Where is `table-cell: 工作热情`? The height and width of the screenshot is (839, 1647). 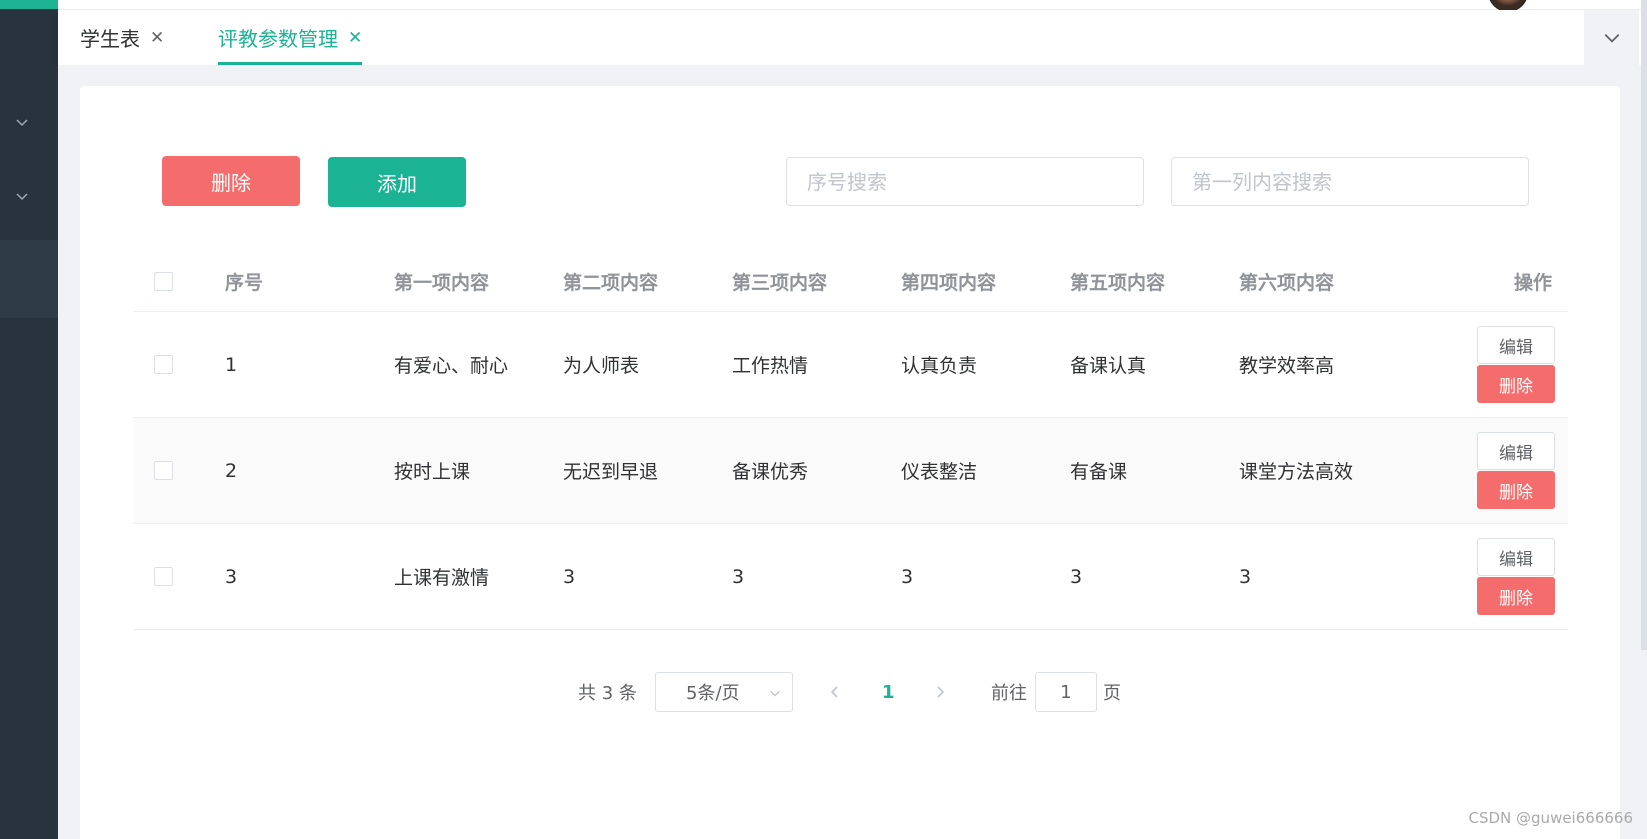
table-cell: 工作热情 is located at coordinates (770, 366).